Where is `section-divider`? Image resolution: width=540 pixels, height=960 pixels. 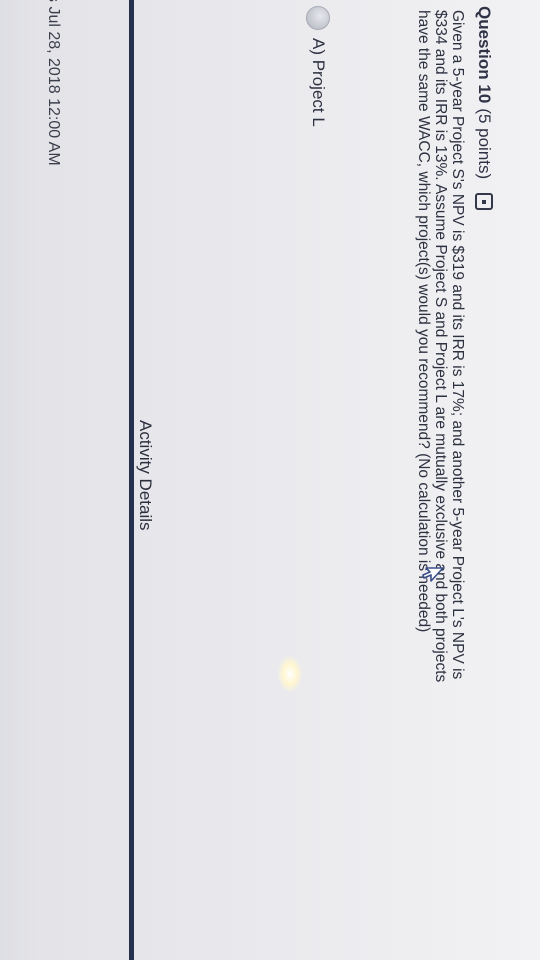
section-divider is located at coordinates (131, 480).